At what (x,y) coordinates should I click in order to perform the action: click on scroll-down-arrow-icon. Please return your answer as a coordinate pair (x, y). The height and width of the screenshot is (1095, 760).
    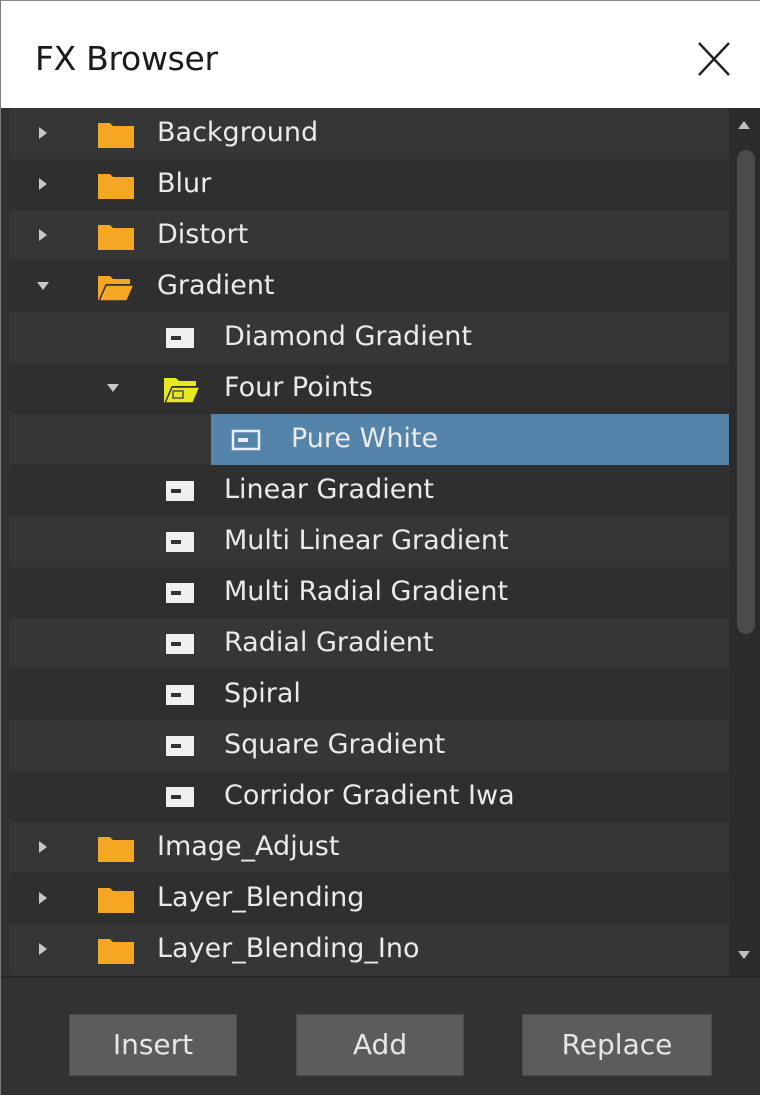
    Looking at the image, I should click on (744, 955).